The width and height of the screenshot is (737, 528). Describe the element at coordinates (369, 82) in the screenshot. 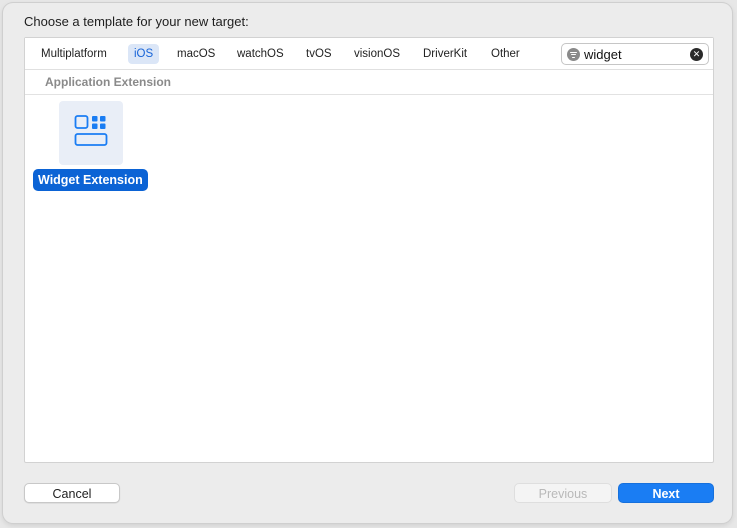

I see `section-header: Application Extension` at that location.